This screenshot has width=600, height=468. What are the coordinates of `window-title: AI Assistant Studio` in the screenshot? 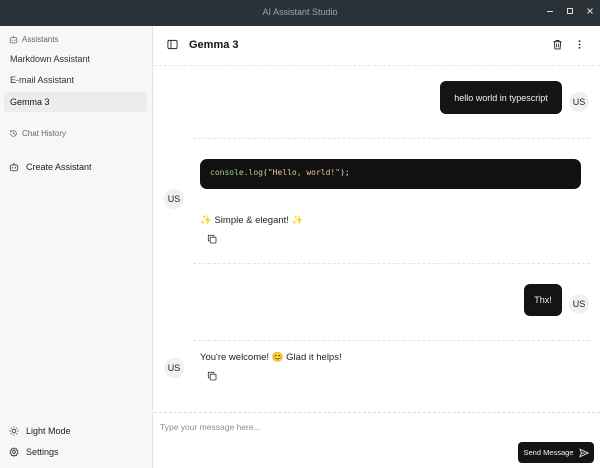 It's located at (300, 12).